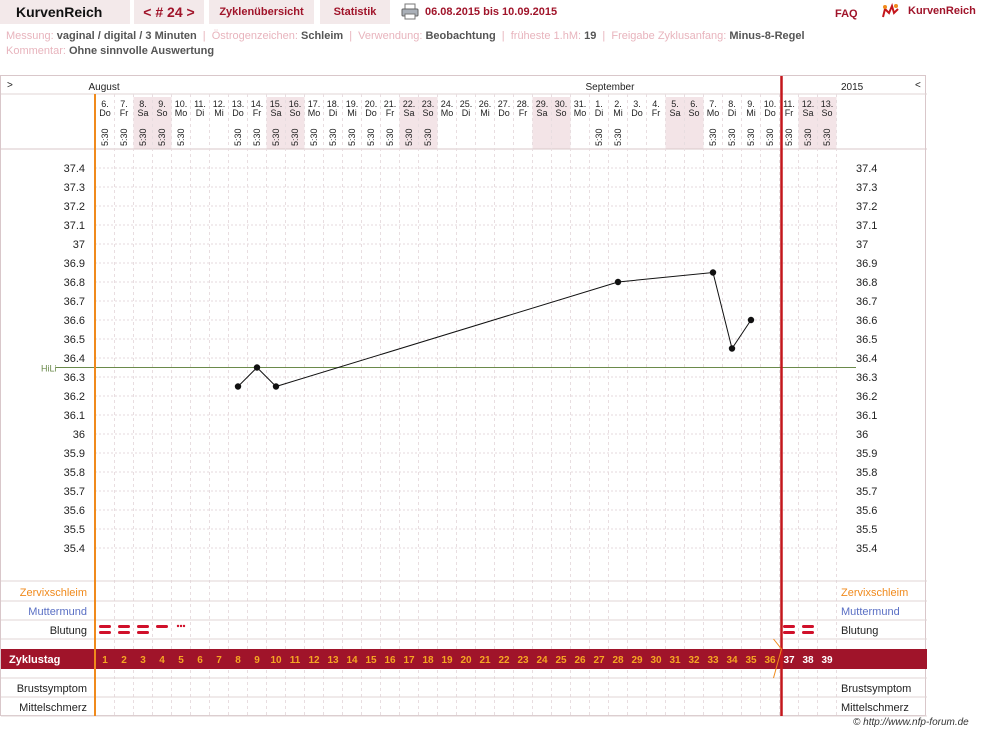 This screenshot has width=981, height=735. Describe the element at coordinates (169, 12) in the screenshot. I see `cycle-navigation: < # 24 >` at that location.